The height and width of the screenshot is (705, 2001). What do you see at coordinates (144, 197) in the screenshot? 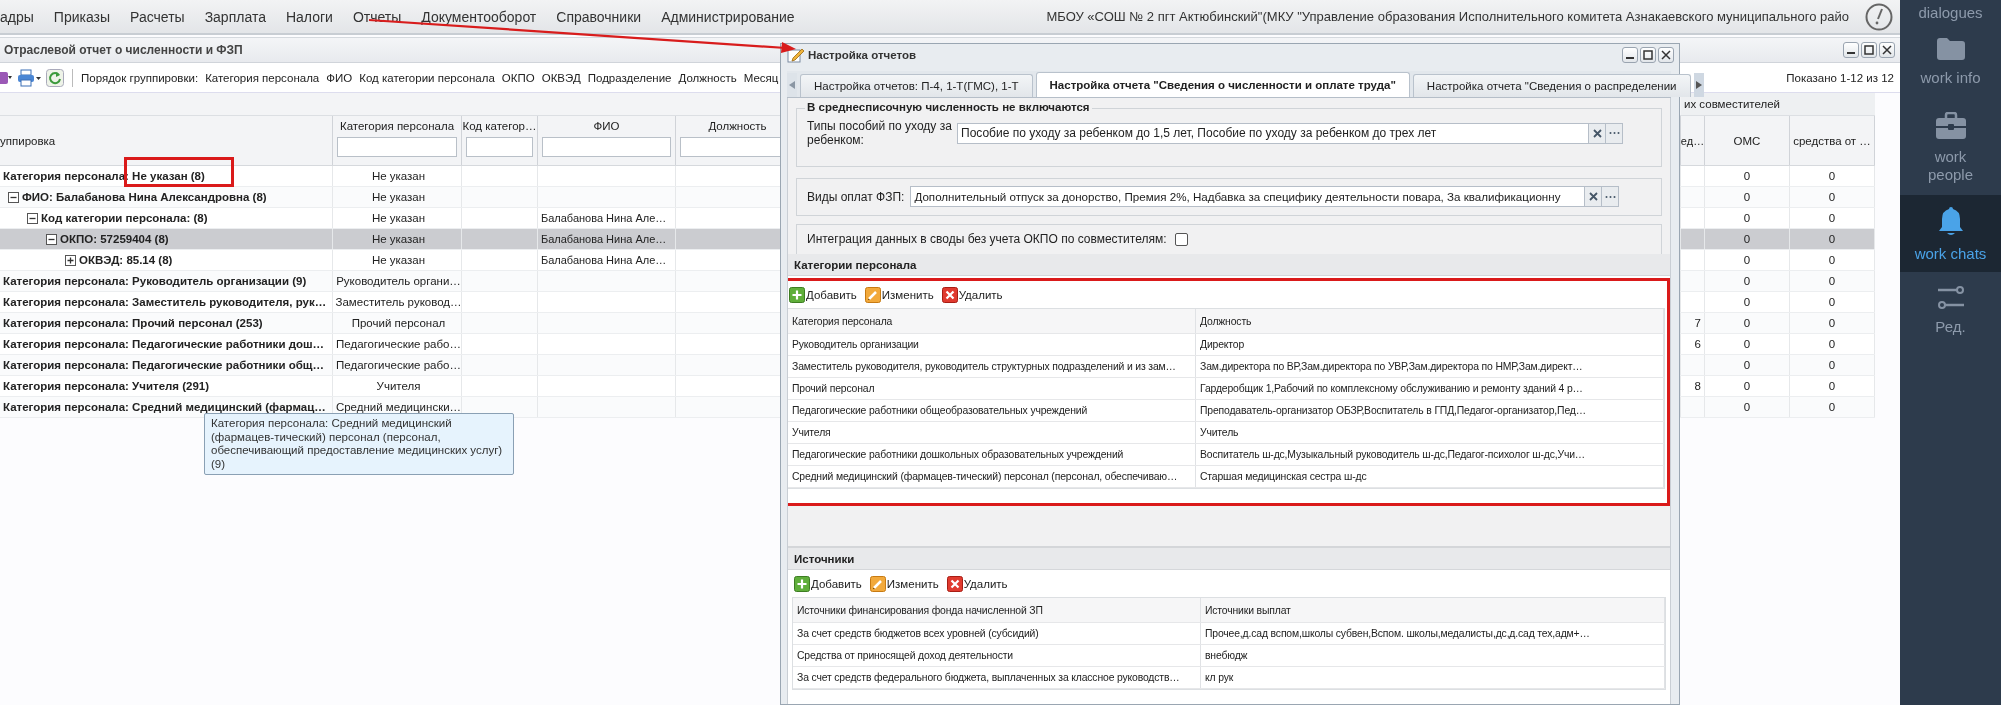
I see `group-label: ФИО: Балабанова Нина Александровна (8)` at bounding box center [144, 197].